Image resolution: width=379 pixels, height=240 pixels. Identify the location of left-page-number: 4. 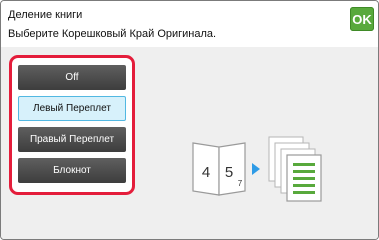
(206, 172).